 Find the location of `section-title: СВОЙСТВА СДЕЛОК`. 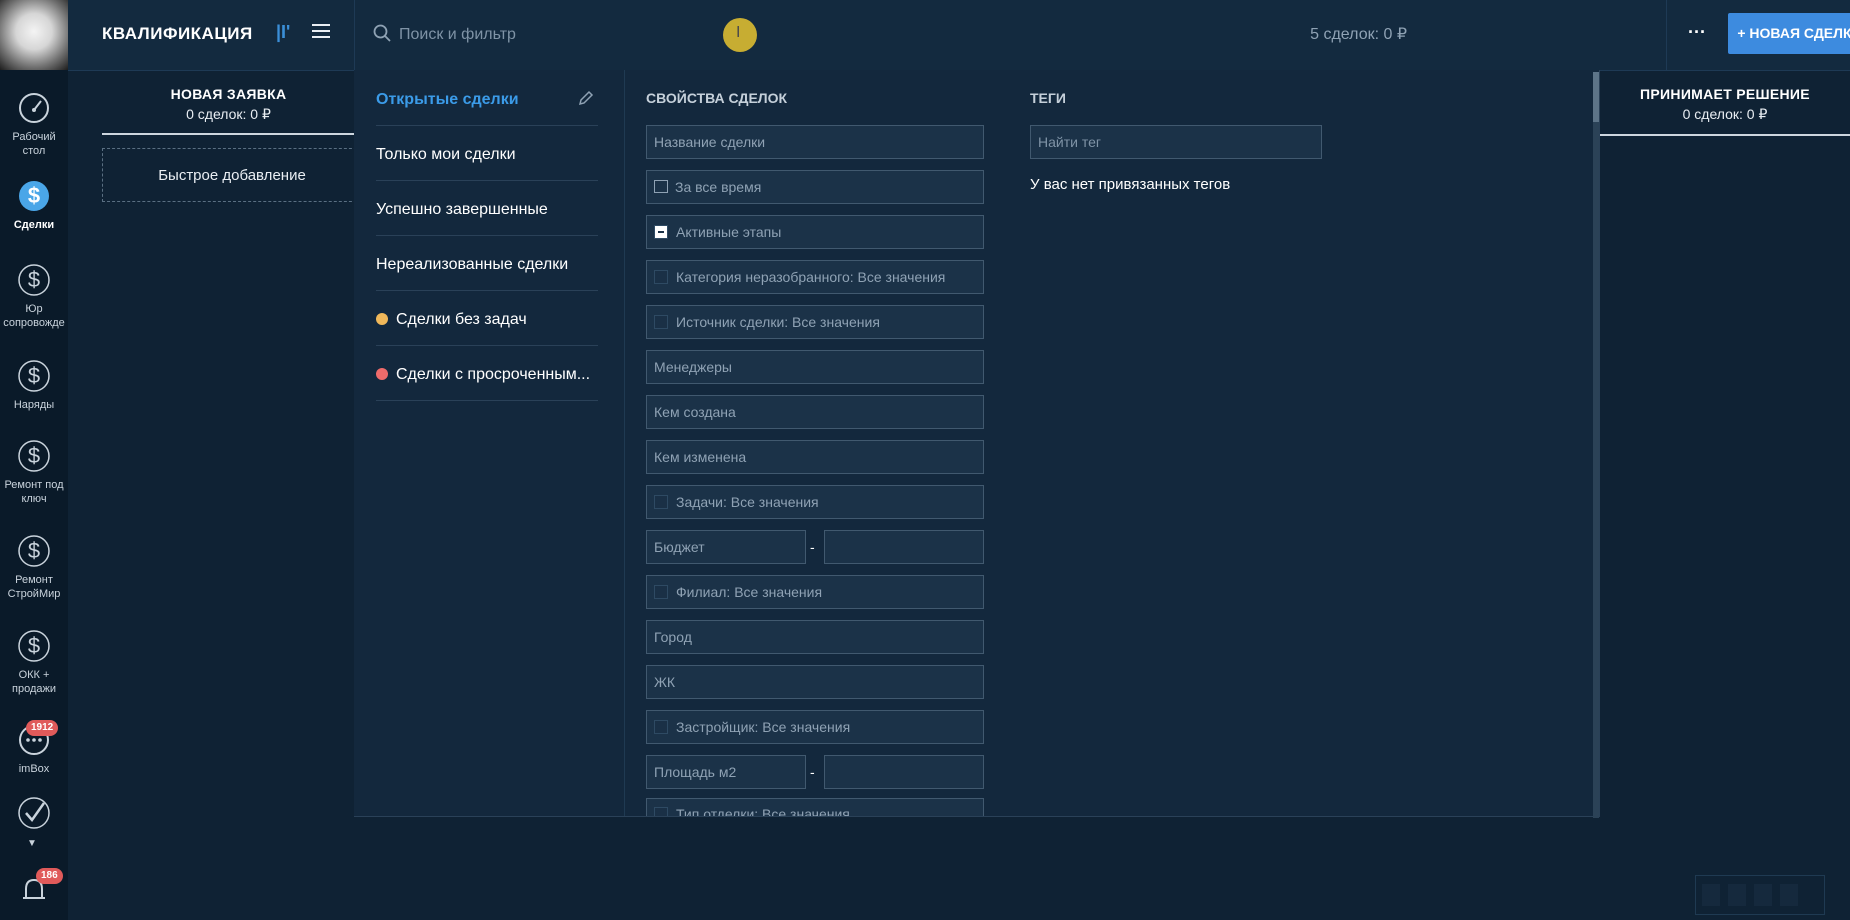

section-title: СВОЙСТВА СДЕЛОК is located at coordinates (717, 98).